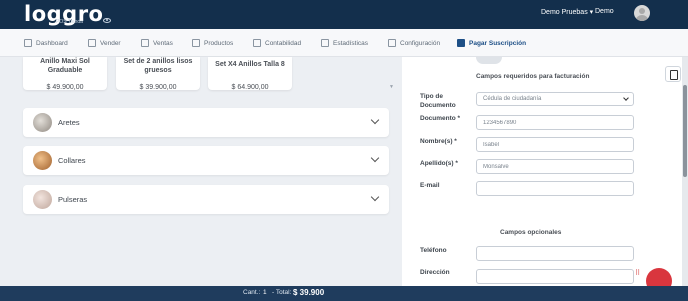 The width and height of the screenshot is (688, 301). I want to click on nav-configuracion: Configuración, so click(414, 43).